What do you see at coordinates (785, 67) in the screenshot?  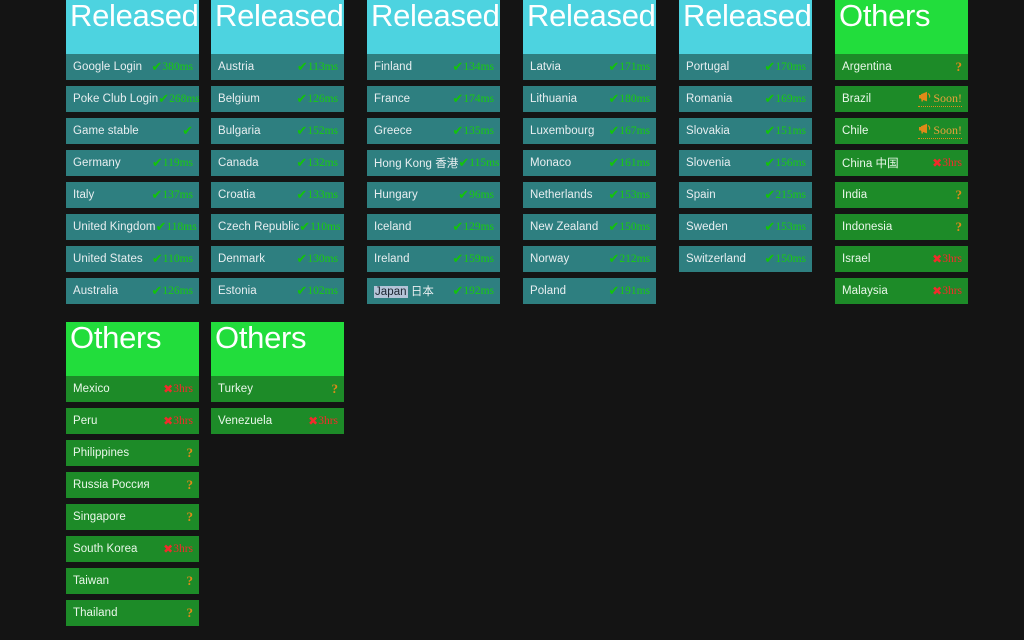 I see `row-status: ✔ 170ms` at bounding box center [785, 67].